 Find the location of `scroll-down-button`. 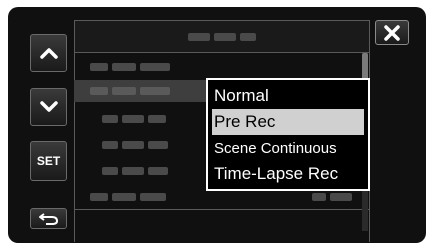

scroll-down-button is located at coordinates (48, 107).